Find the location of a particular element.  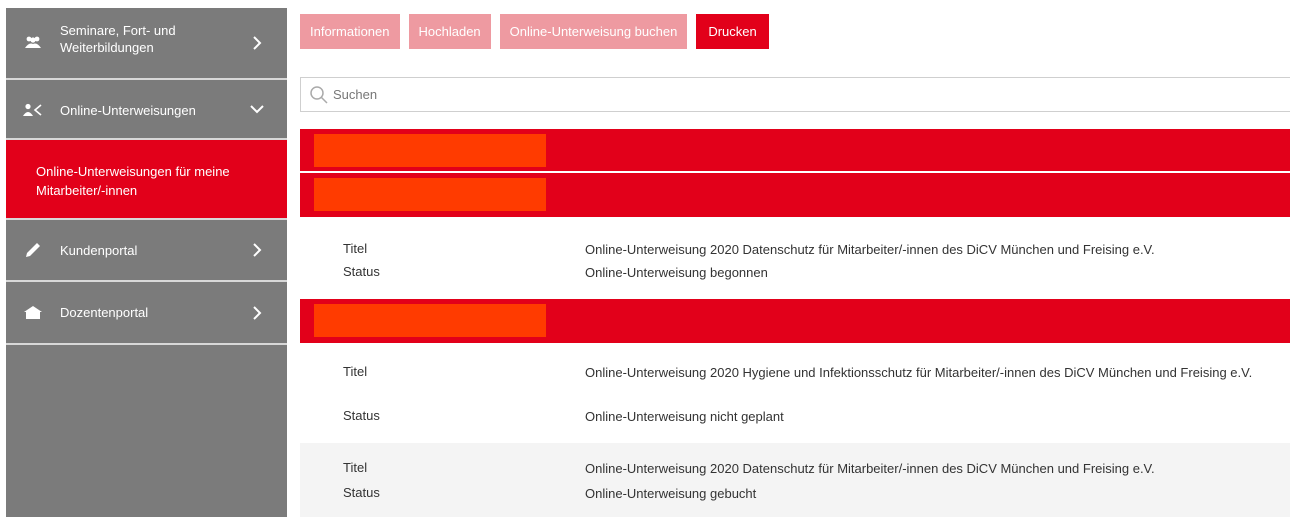

pencil-icon is located at coordinates (33, 250).